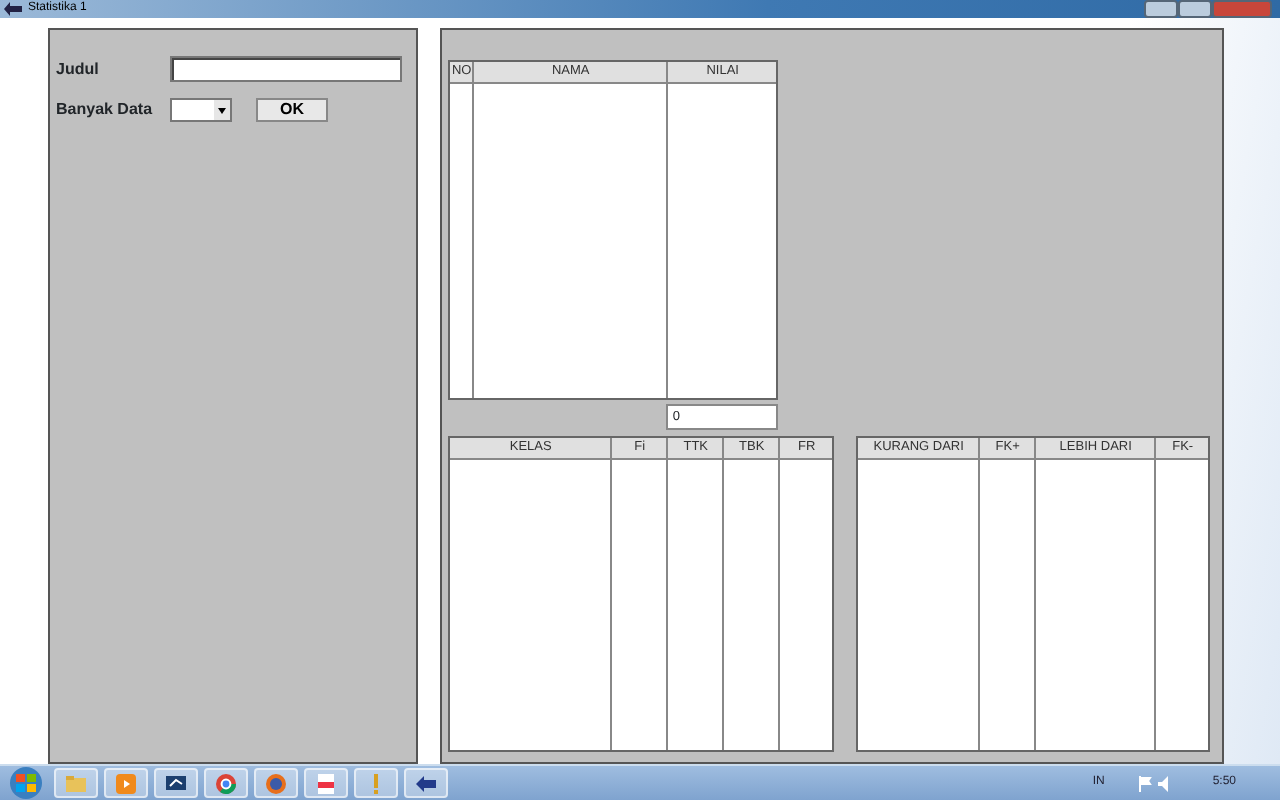  Describe the element at coordinates (78, 69) in the screenshot. I see `judul-label: Judul` at that location.